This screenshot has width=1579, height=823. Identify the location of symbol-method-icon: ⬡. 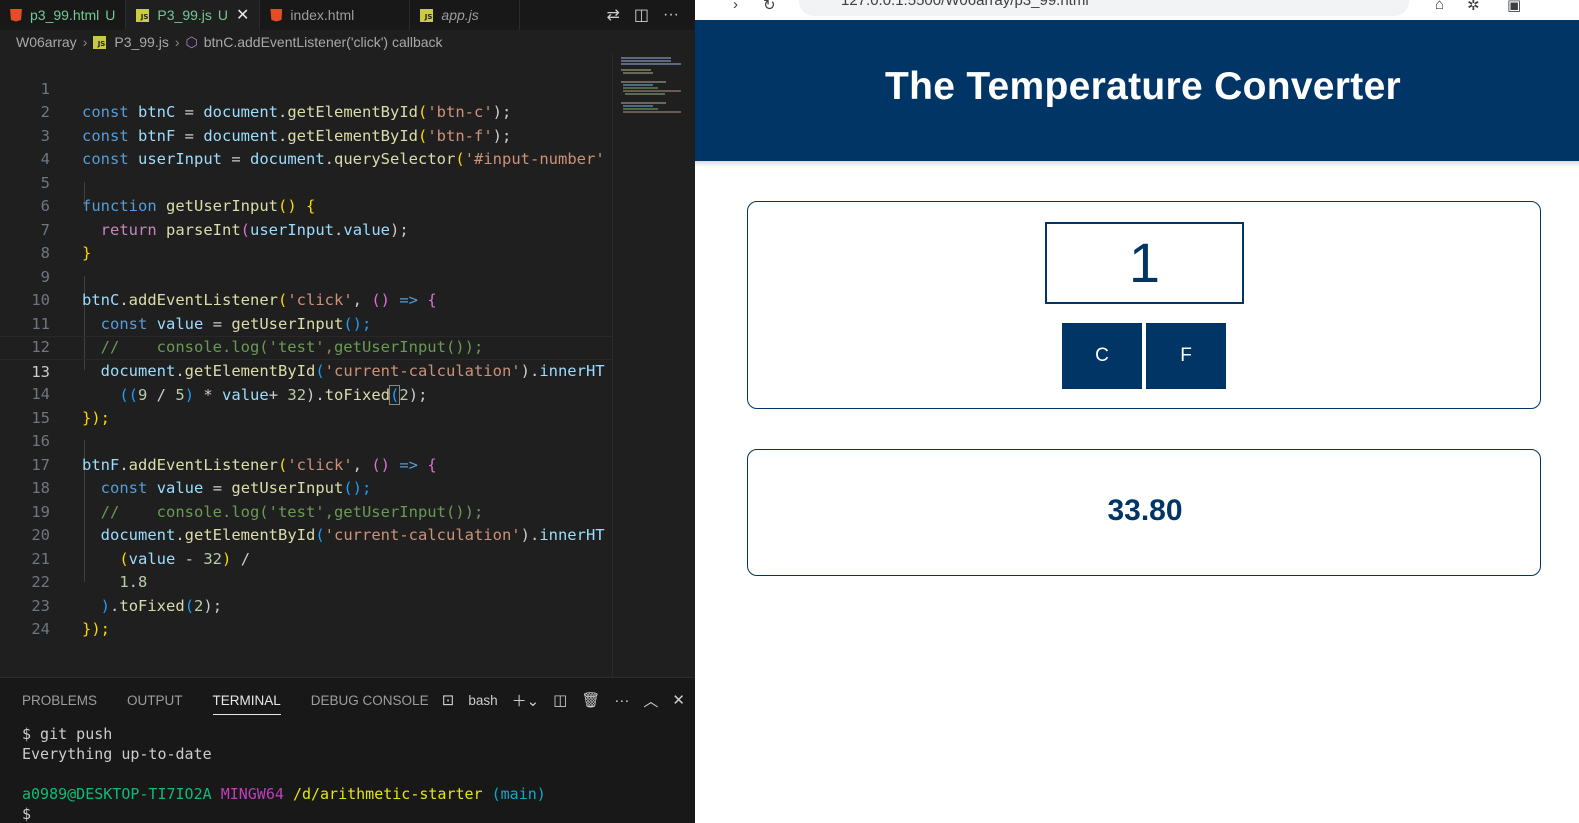
(191, 41).